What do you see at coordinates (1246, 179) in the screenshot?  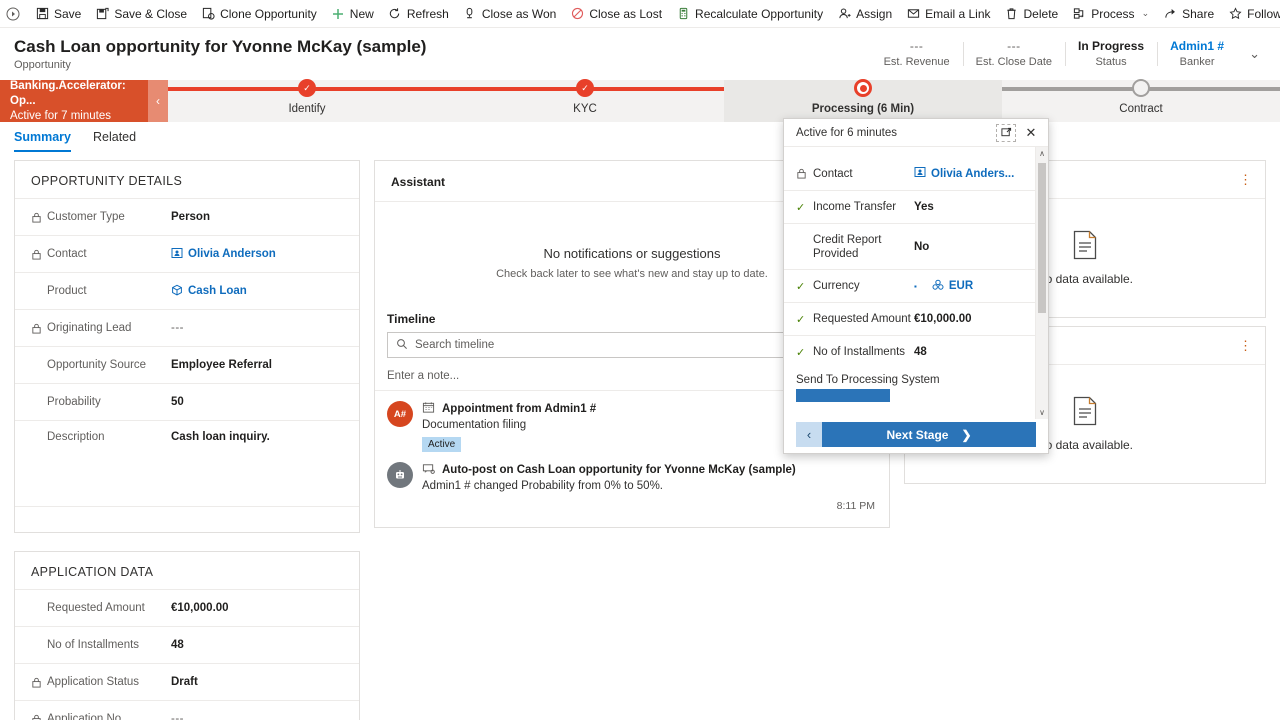 I see `right-card-one-kebab-button: ⋮` at bounding box center [1246, 179].